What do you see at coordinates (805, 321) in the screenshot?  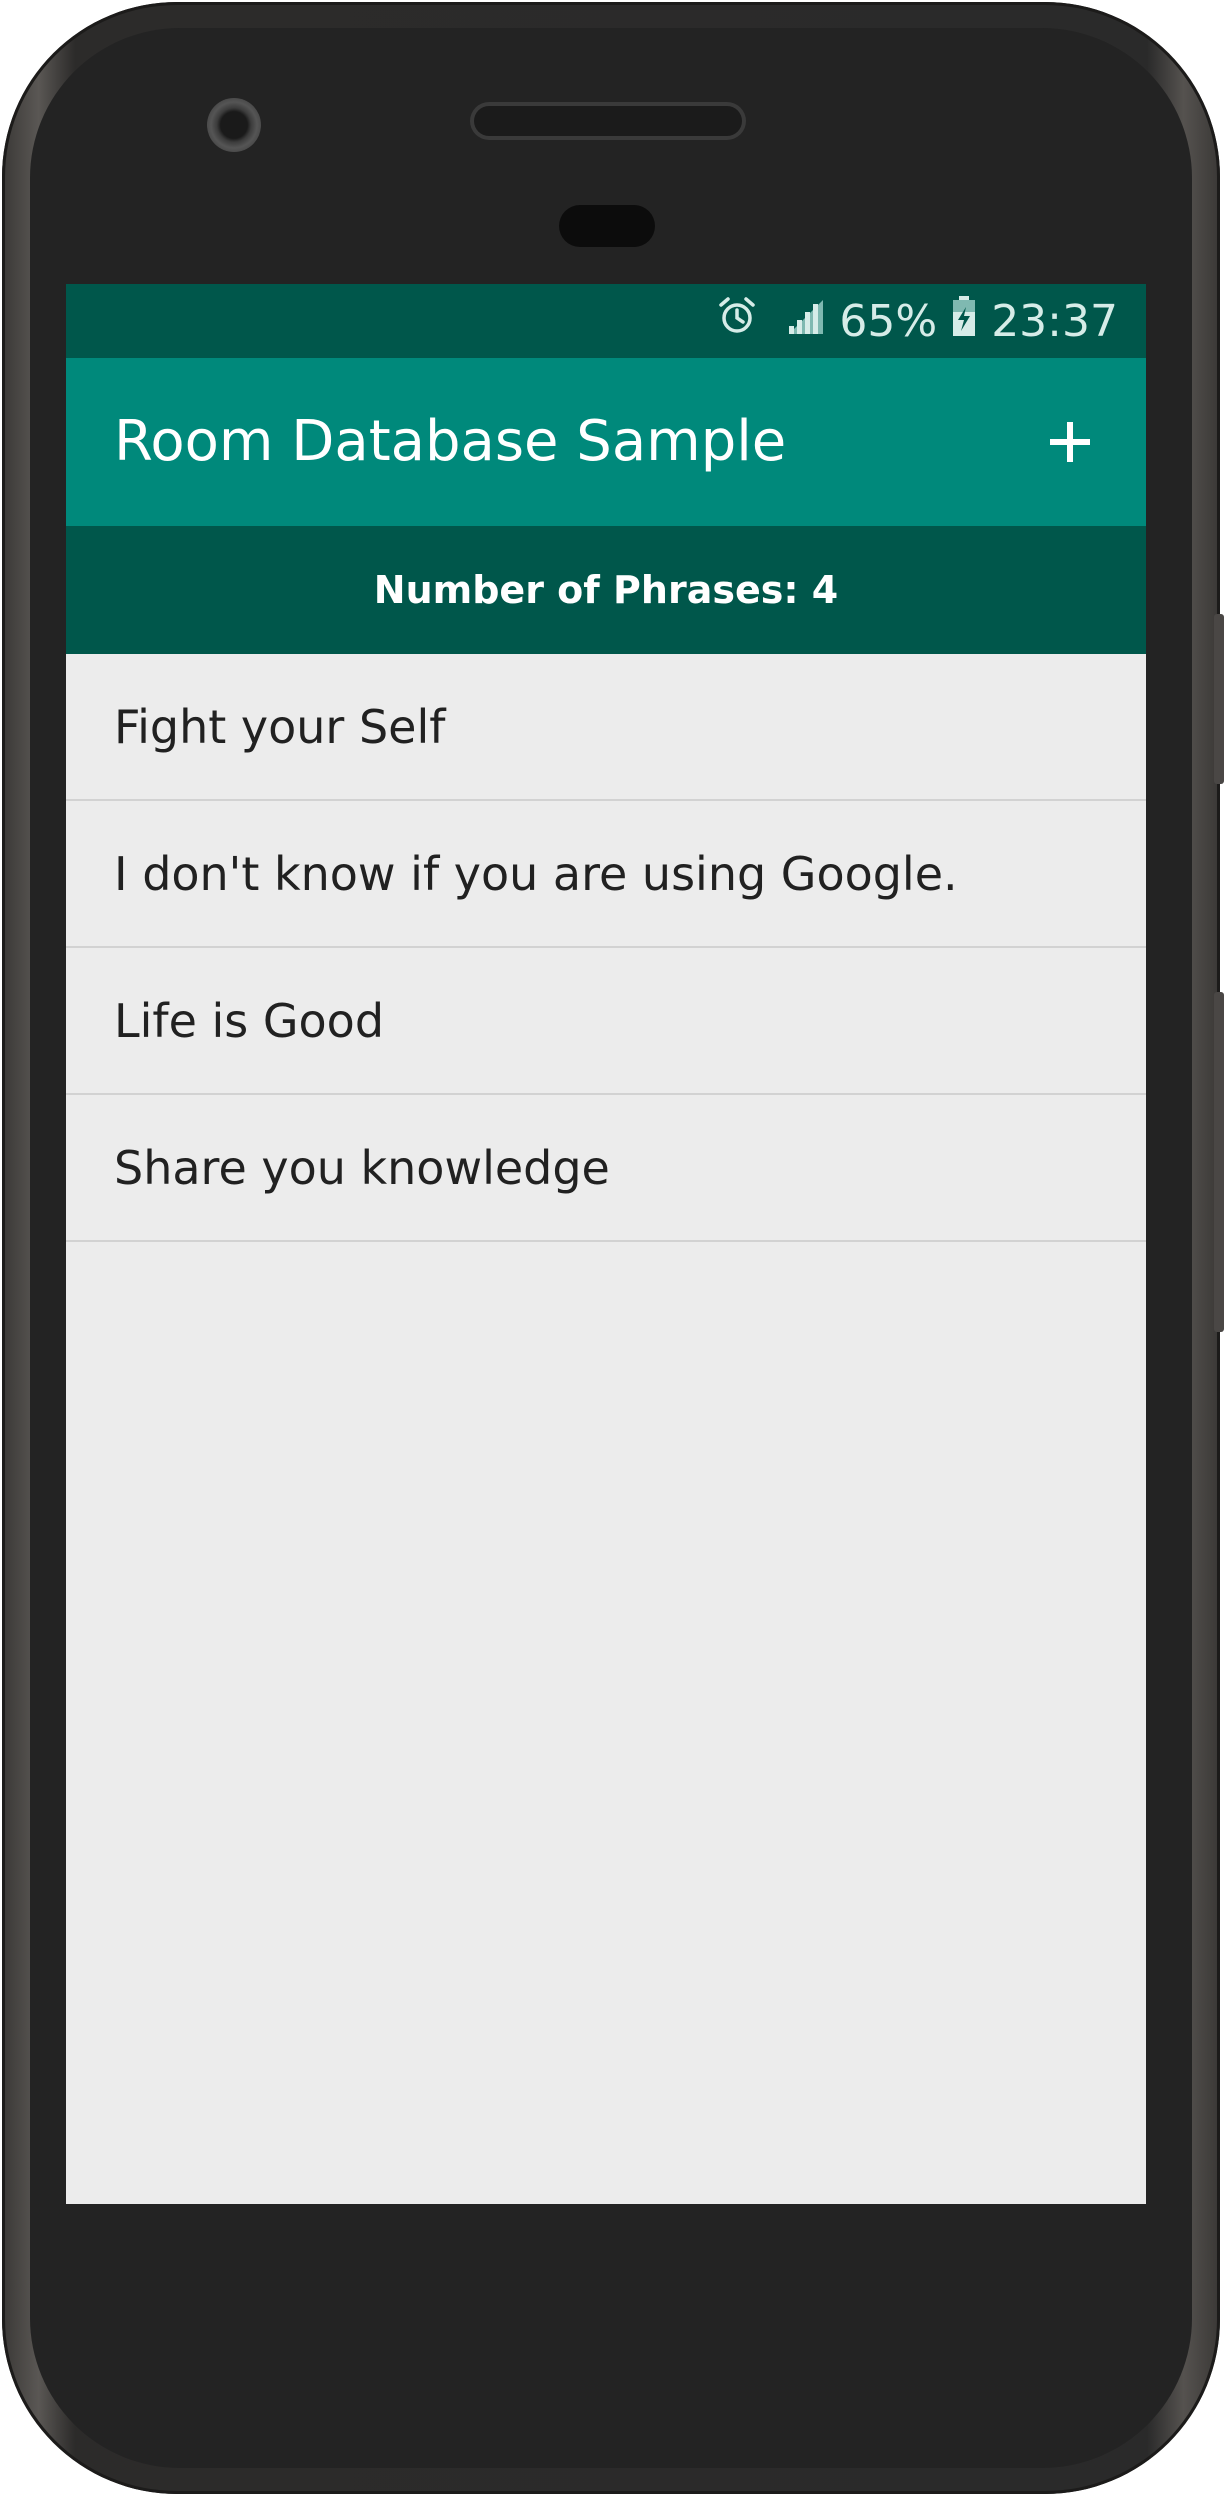 I see `cell-signal-icon` at bounding box center [805, 321].